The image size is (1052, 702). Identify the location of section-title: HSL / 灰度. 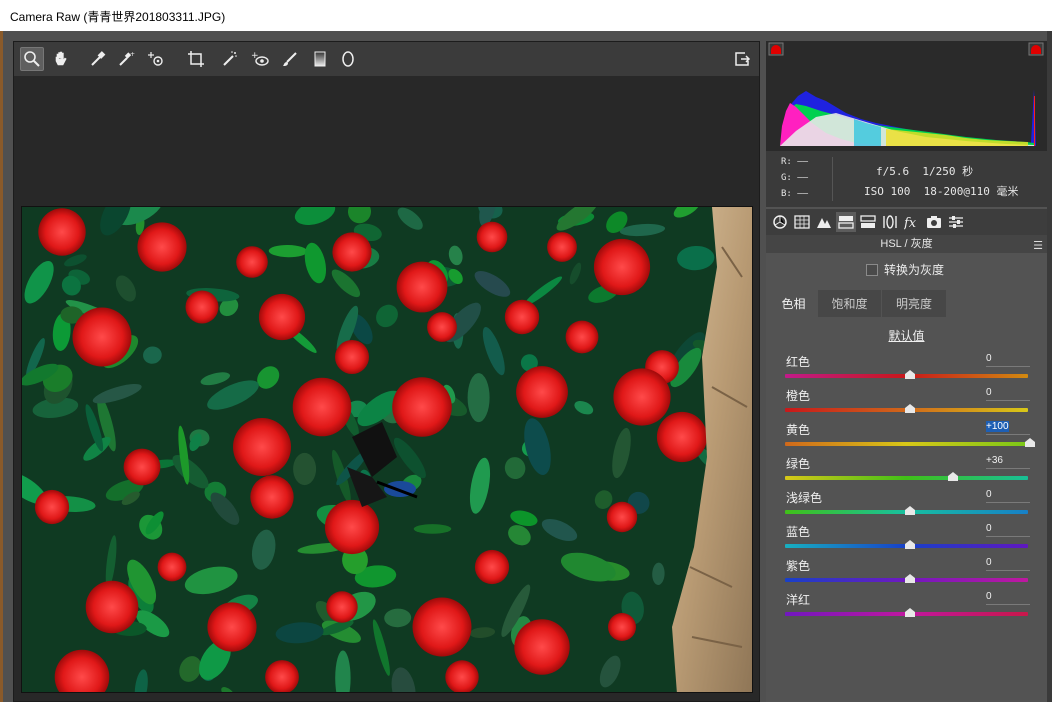
(906, 244).